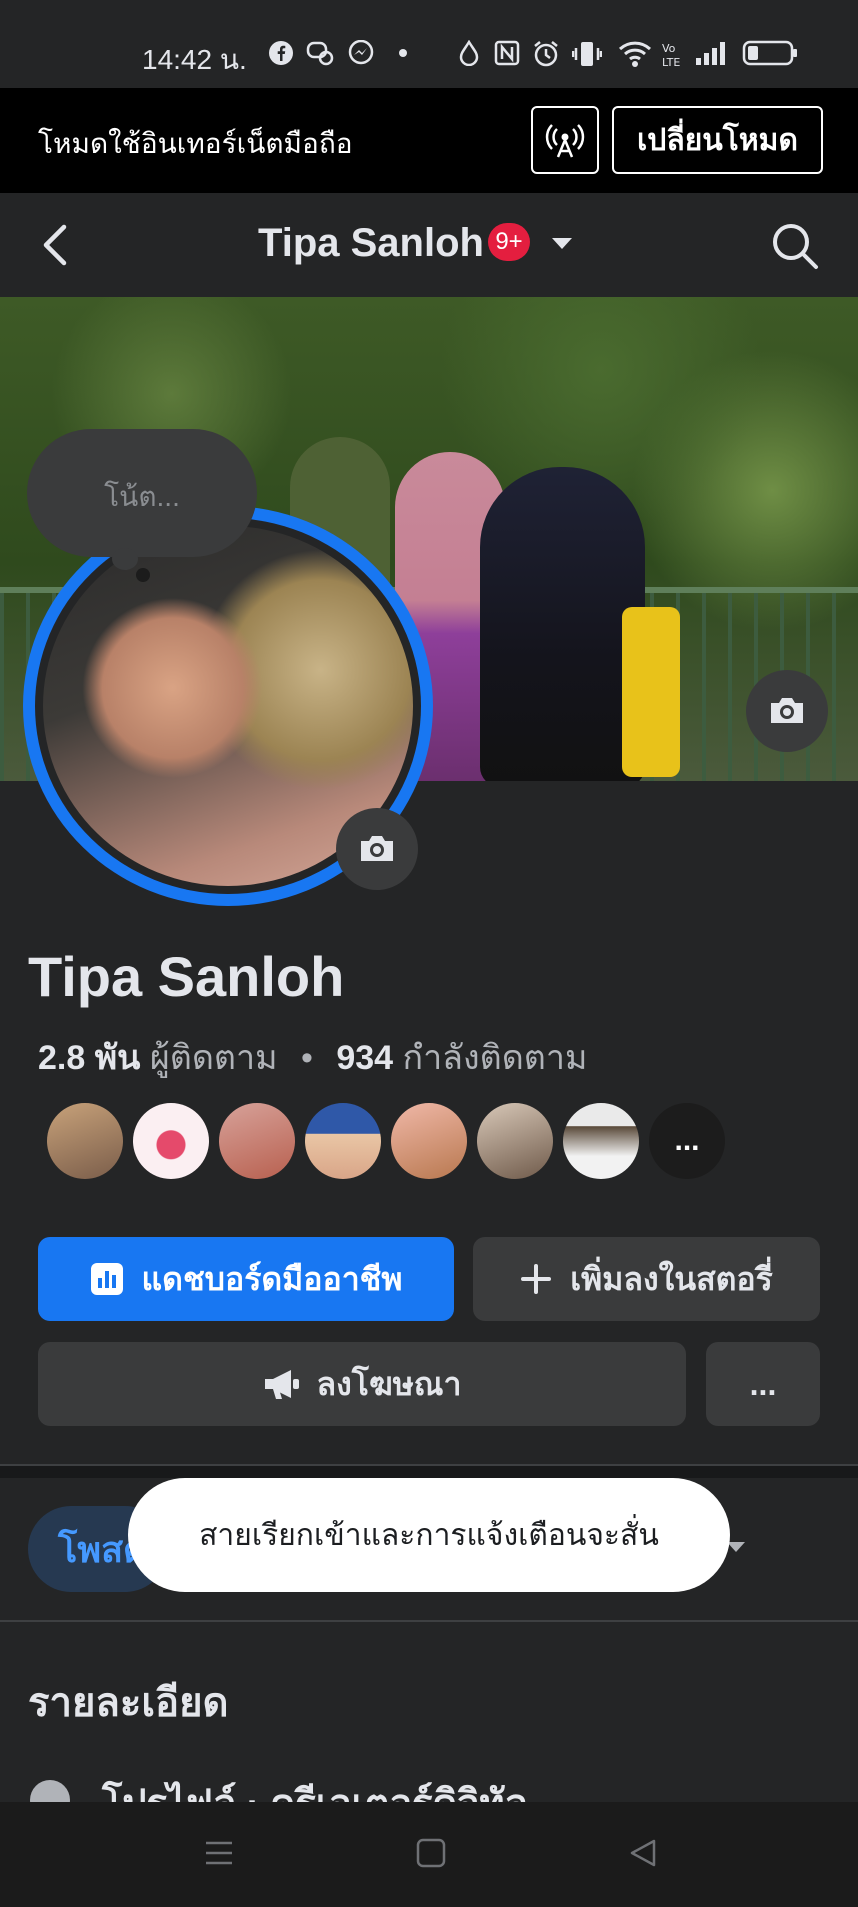  Describe the element at coordinates (128, 1703) in the screenshot. I see `details-heading: รายละเอียด` at that location.